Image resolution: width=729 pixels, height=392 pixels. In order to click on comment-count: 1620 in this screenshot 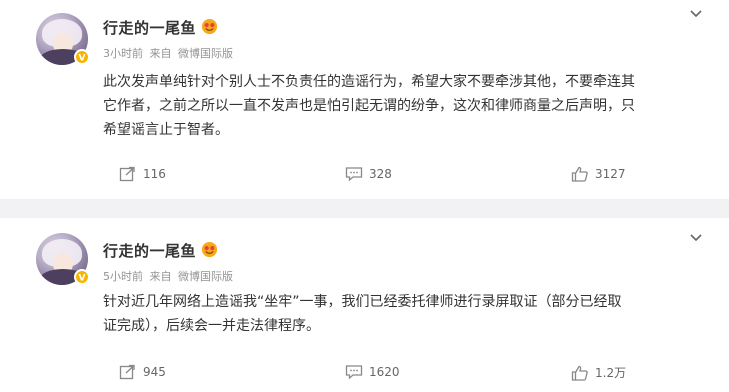, I will do `click(384, 372)`.